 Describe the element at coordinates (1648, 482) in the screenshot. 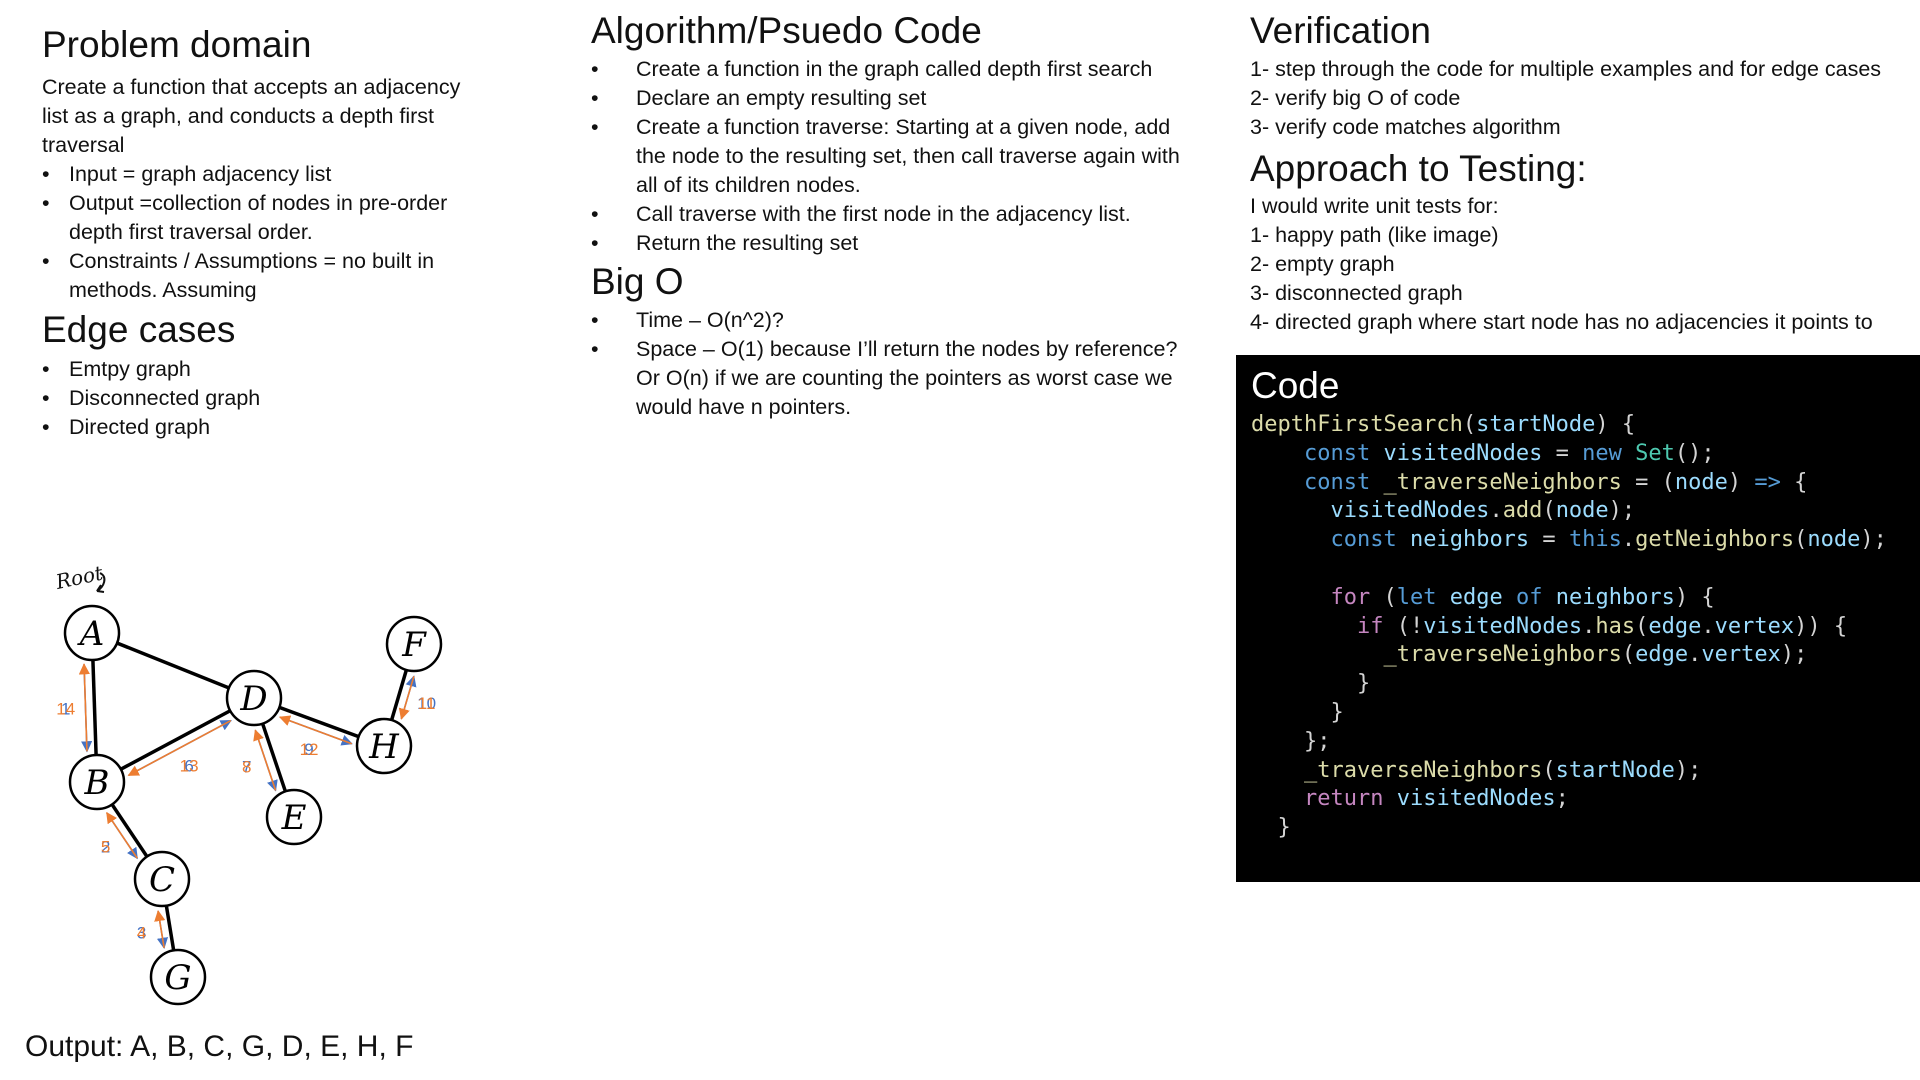

I see `code-token: = (` at that location.